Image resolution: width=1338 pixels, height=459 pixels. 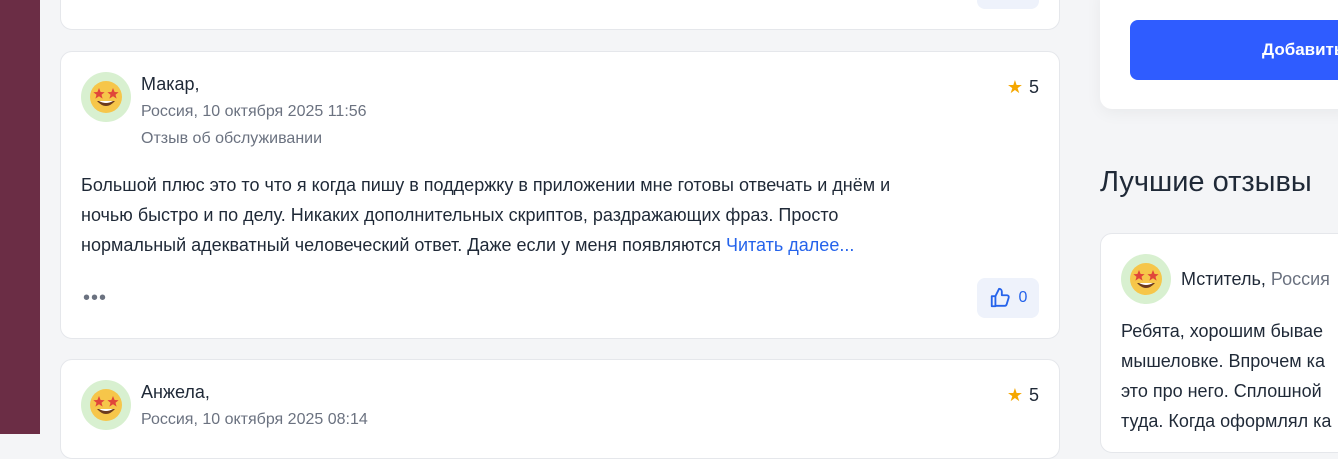 What do you see at coordinates (1206, 182) in the screenshot?
I see `best-reviews-title: Лучшие отзывы` at bounding box center [1206, 182].